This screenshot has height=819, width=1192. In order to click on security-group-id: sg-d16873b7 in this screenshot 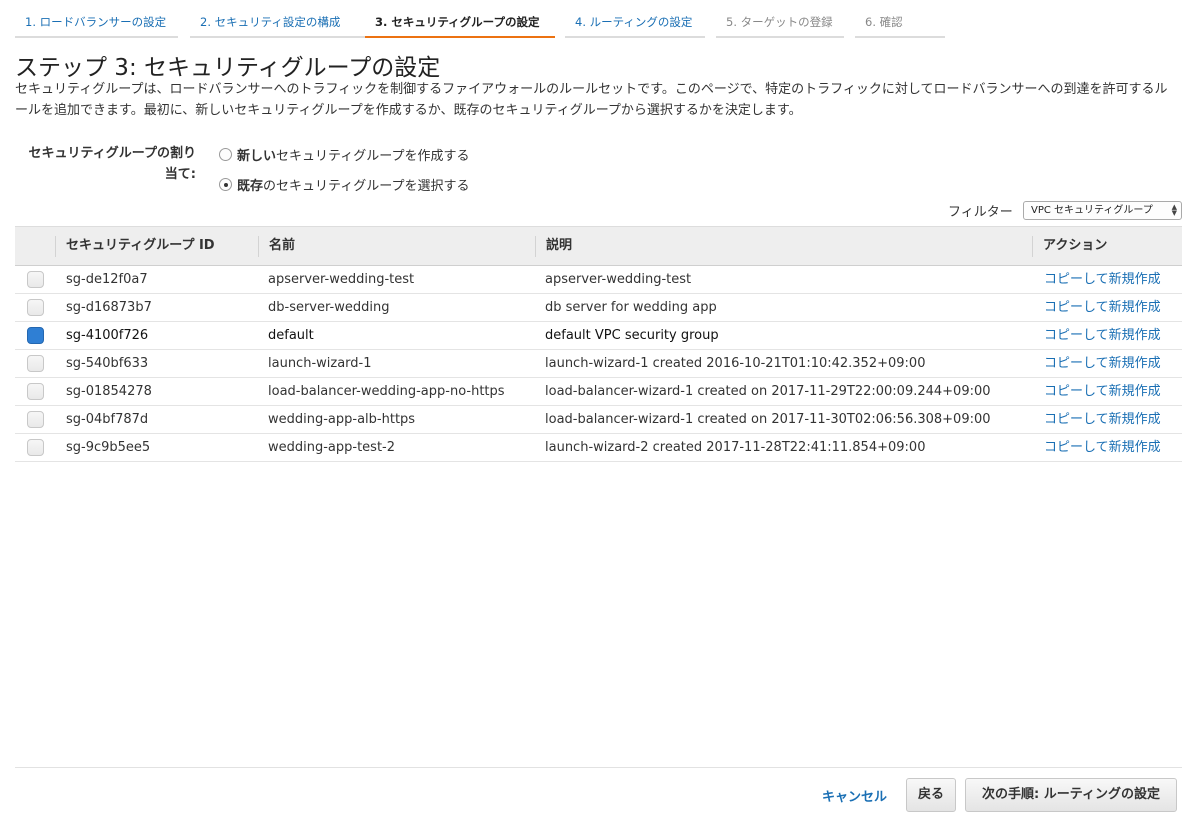, I will do `click(109, 307)`.